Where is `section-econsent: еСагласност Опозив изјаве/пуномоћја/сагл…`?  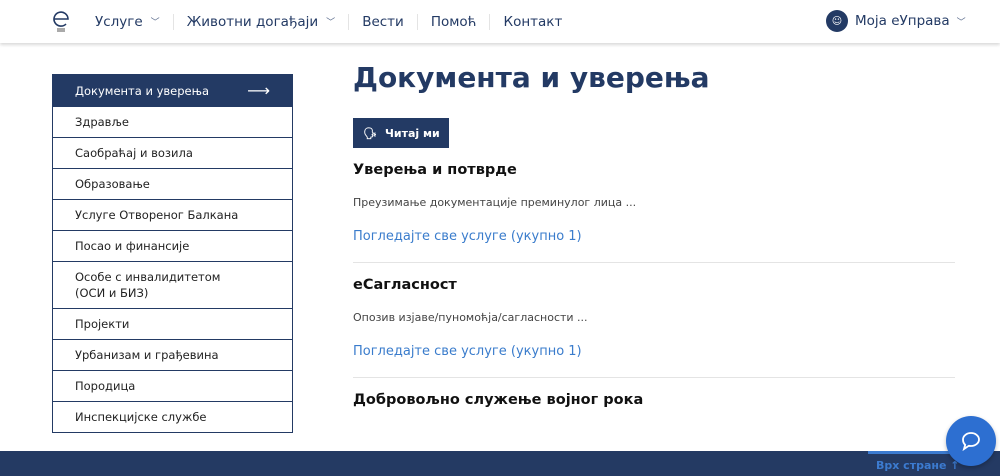
section-econsent: еСагласност Опозив изјаве/пуномоћја/сагл… is located at coordinates (654, 320).